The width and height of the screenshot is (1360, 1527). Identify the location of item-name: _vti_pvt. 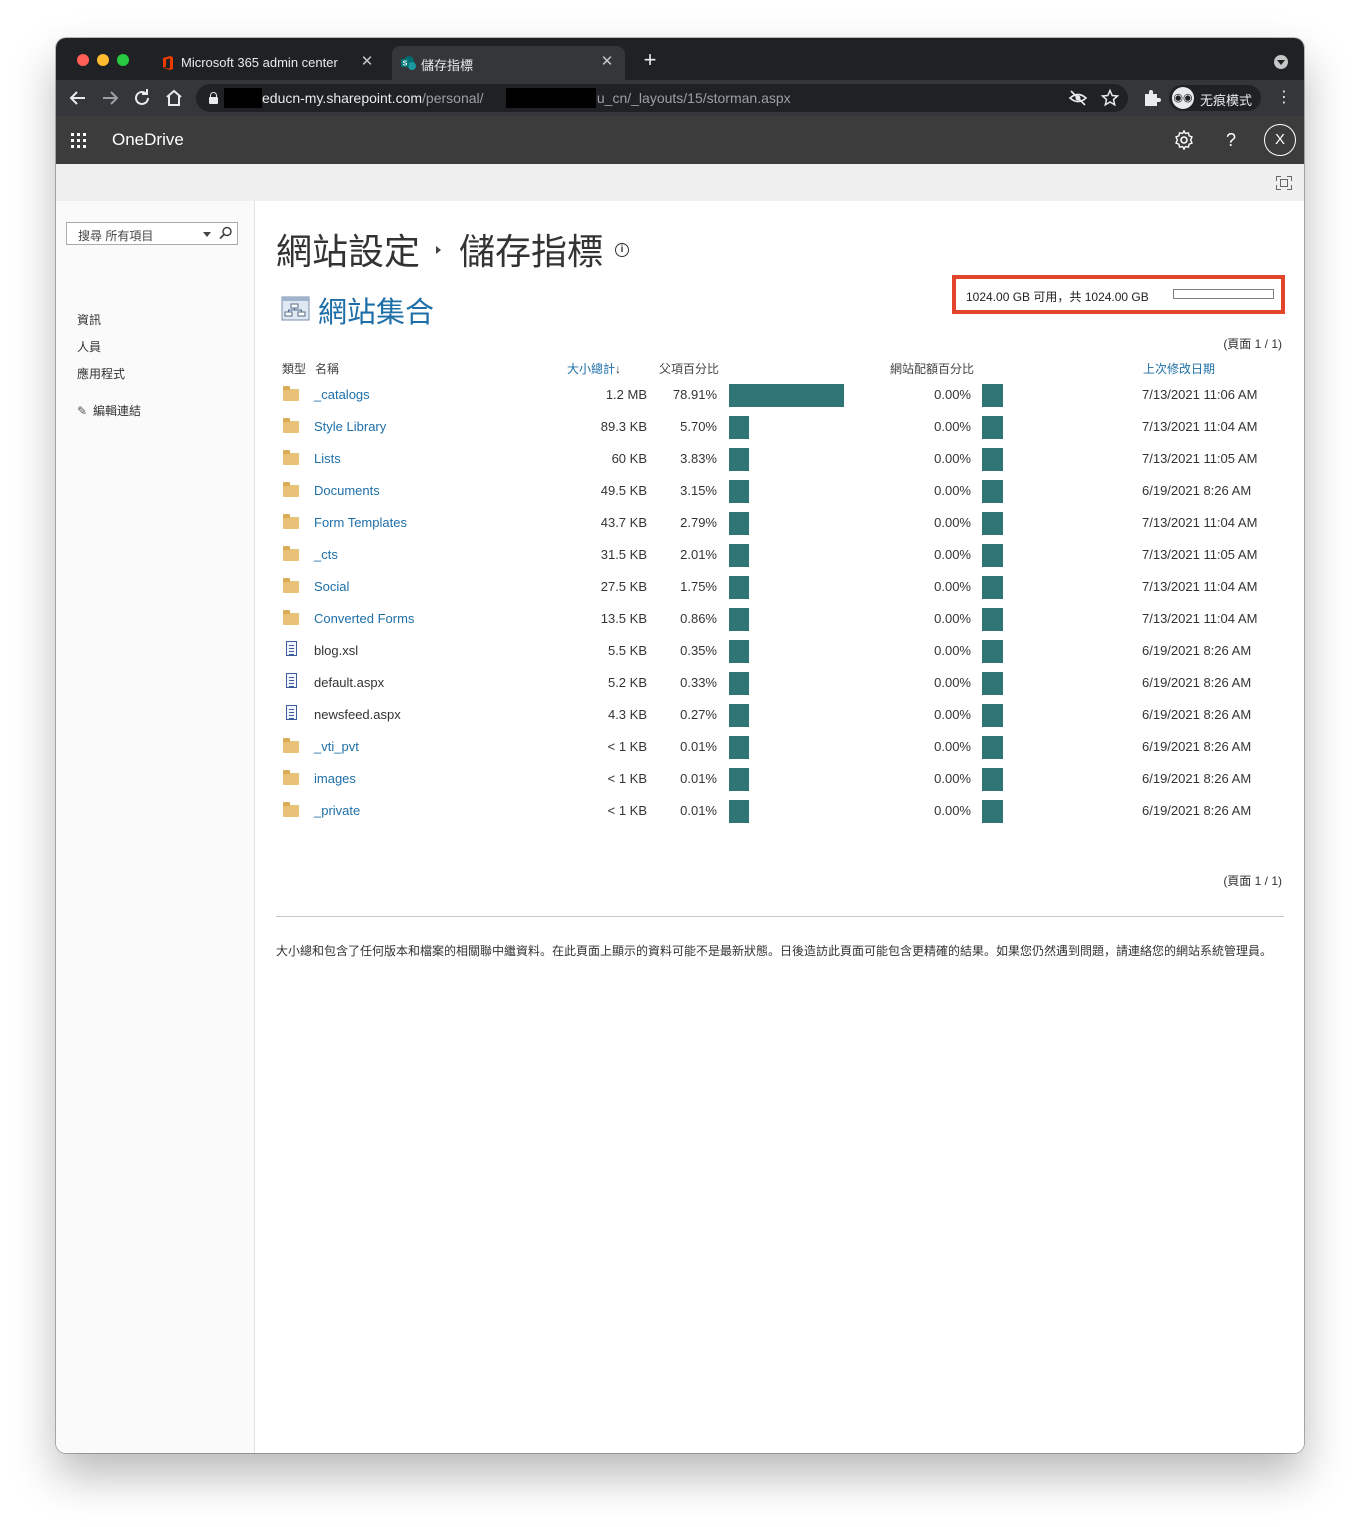
(336, 746).